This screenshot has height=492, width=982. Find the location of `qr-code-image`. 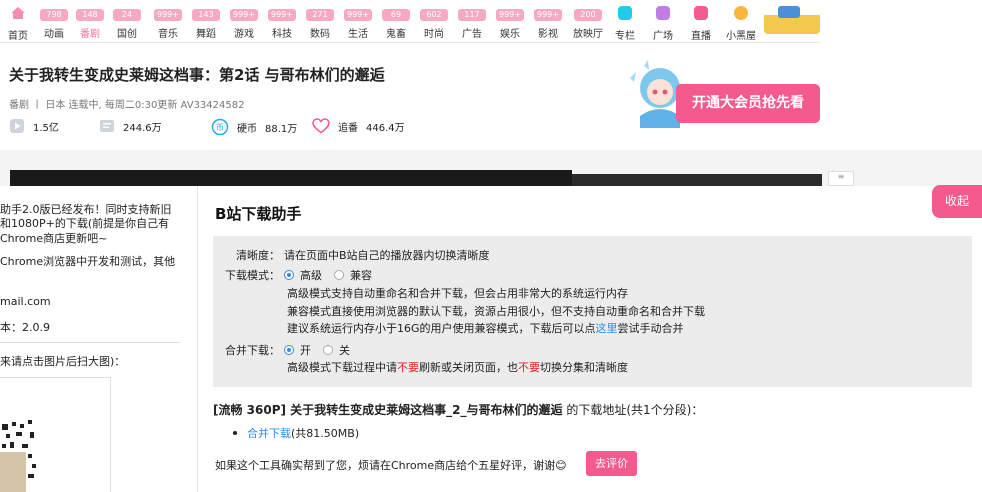

qr-code-image is located at coordinates (20, 455).